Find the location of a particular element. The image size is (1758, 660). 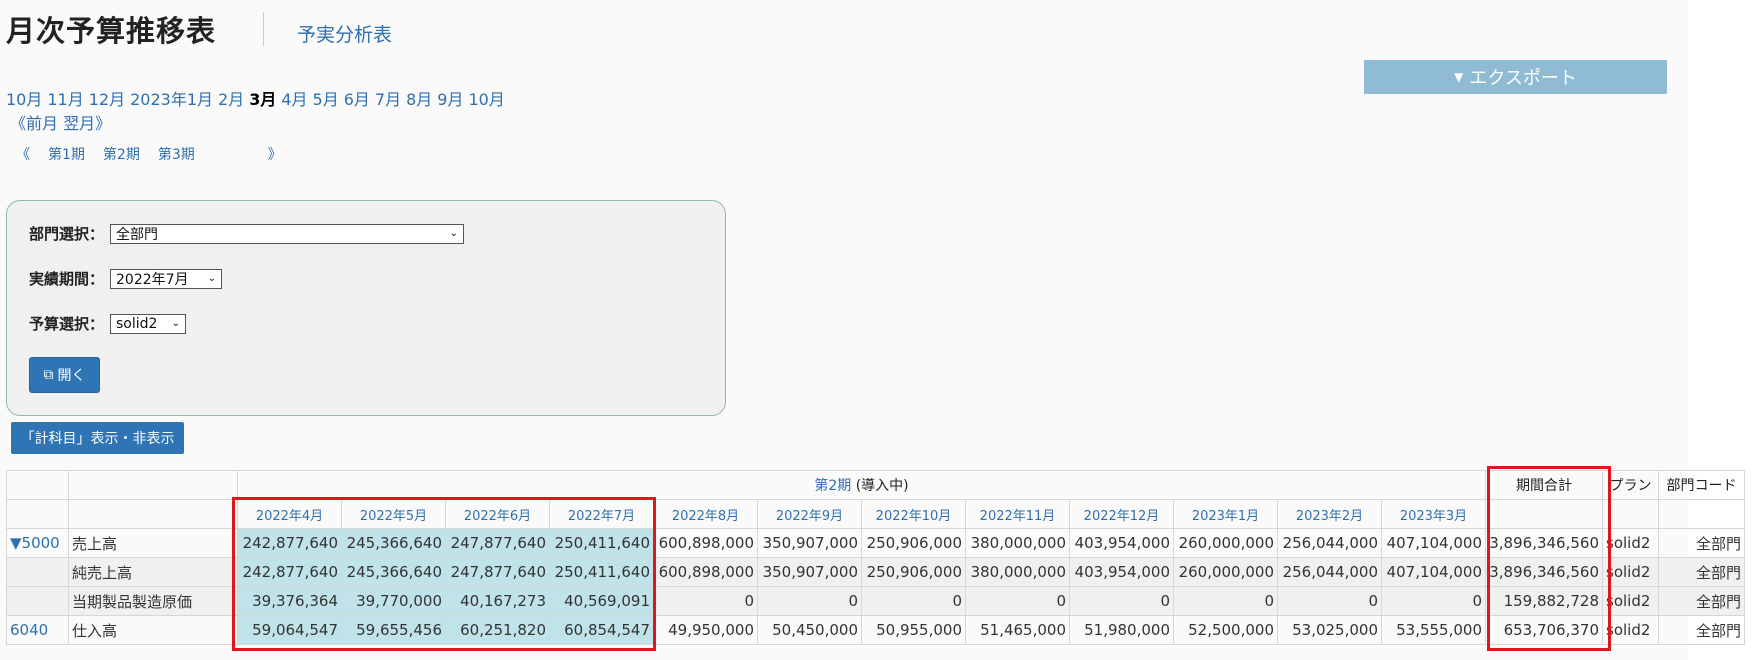

period-link: 第2期 is located at coordinates (121, 155).